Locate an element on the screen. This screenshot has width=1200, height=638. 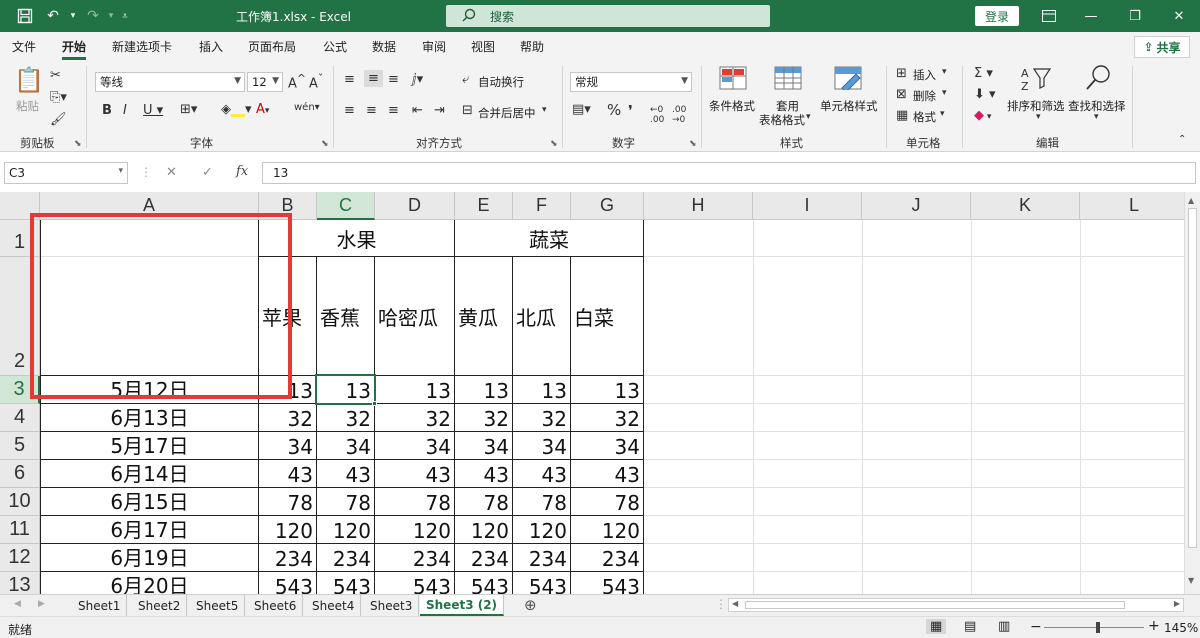
increase-decimal-icon: ←0.00 is located at coordinates (657, 115).